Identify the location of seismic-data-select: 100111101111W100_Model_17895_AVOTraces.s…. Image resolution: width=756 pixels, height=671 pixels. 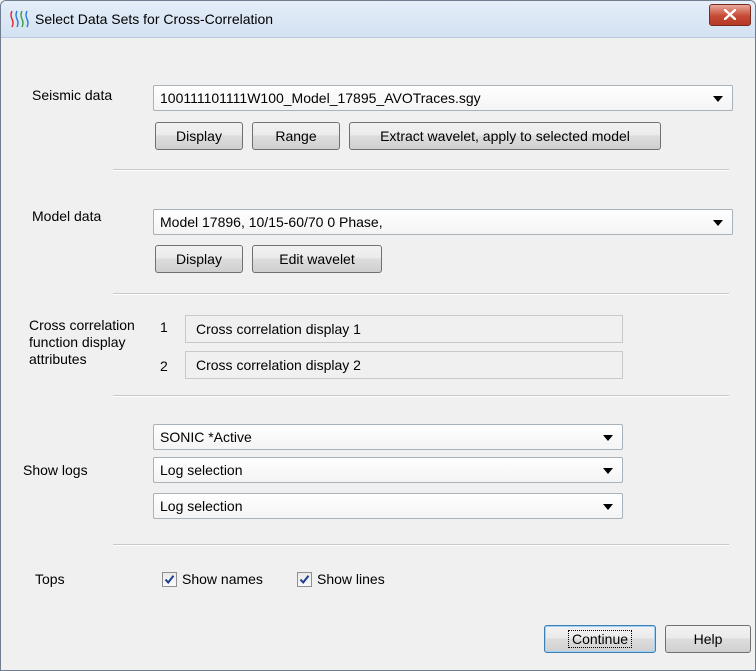
(443, 98).